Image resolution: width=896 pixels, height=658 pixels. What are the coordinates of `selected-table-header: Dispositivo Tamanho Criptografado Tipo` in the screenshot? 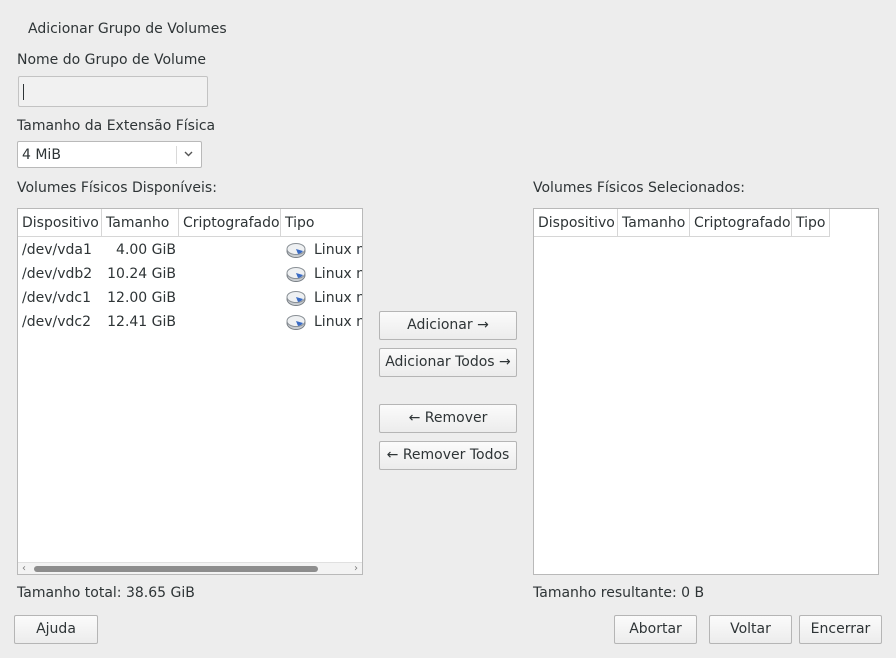 It's located at (682, 223).